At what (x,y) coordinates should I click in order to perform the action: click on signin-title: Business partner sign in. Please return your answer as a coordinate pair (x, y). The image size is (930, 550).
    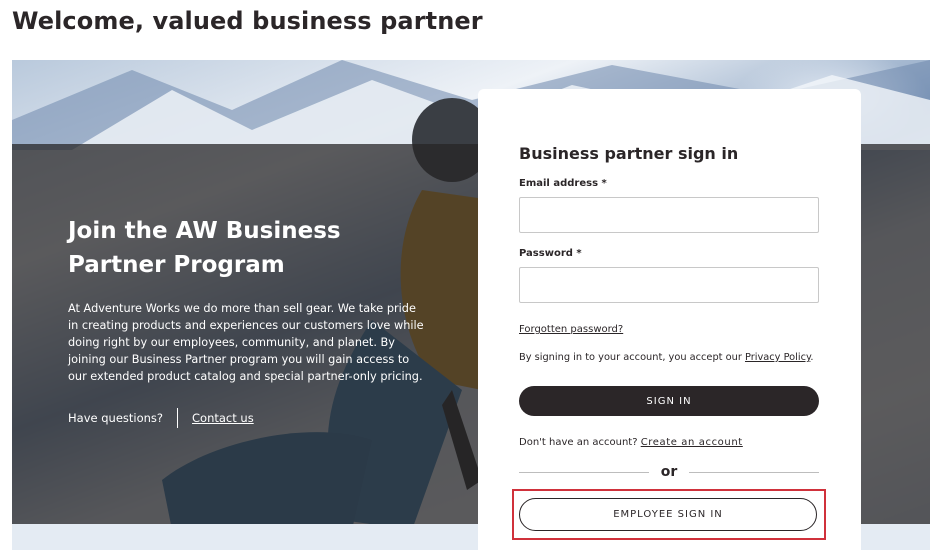
    Looking at the image, I should click on (629, 153).